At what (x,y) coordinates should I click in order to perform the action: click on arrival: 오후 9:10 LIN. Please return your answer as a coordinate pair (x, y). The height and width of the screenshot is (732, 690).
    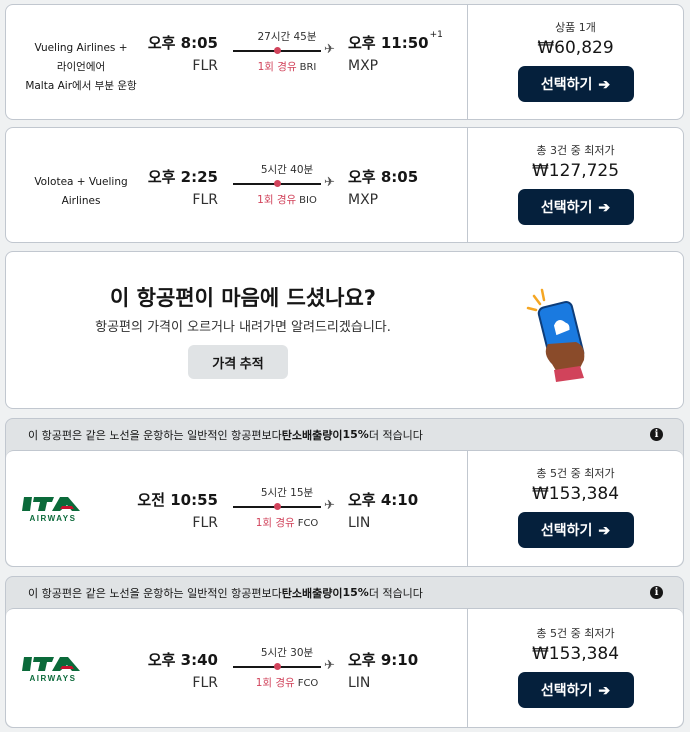
    Looking at the image, I should click on (383, 670).